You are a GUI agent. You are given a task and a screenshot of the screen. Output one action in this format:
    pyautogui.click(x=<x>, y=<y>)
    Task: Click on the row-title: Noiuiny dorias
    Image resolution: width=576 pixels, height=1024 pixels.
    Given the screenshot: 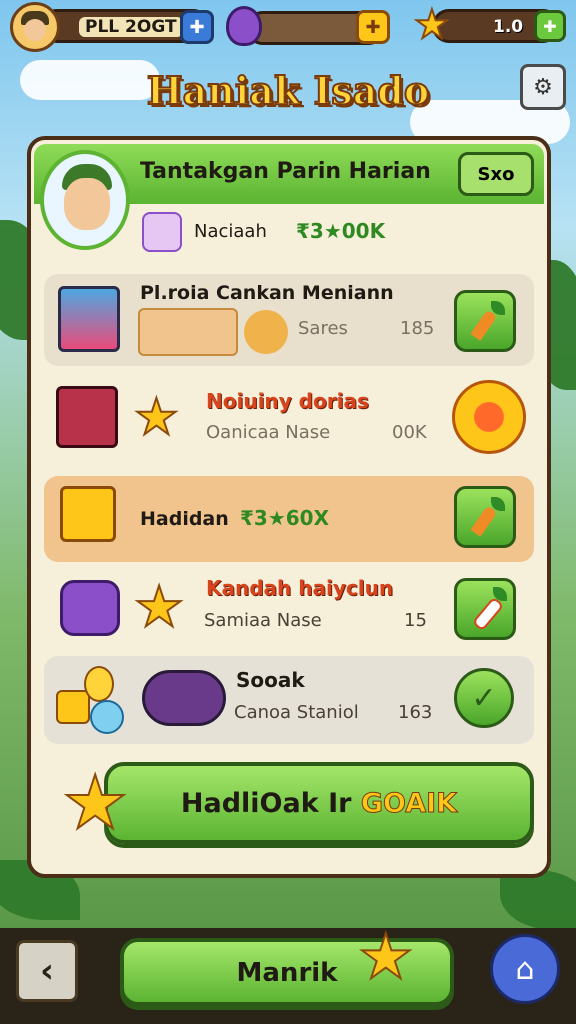 What is the action you would take?
    pyautogui.click(x=287, y=401)
    